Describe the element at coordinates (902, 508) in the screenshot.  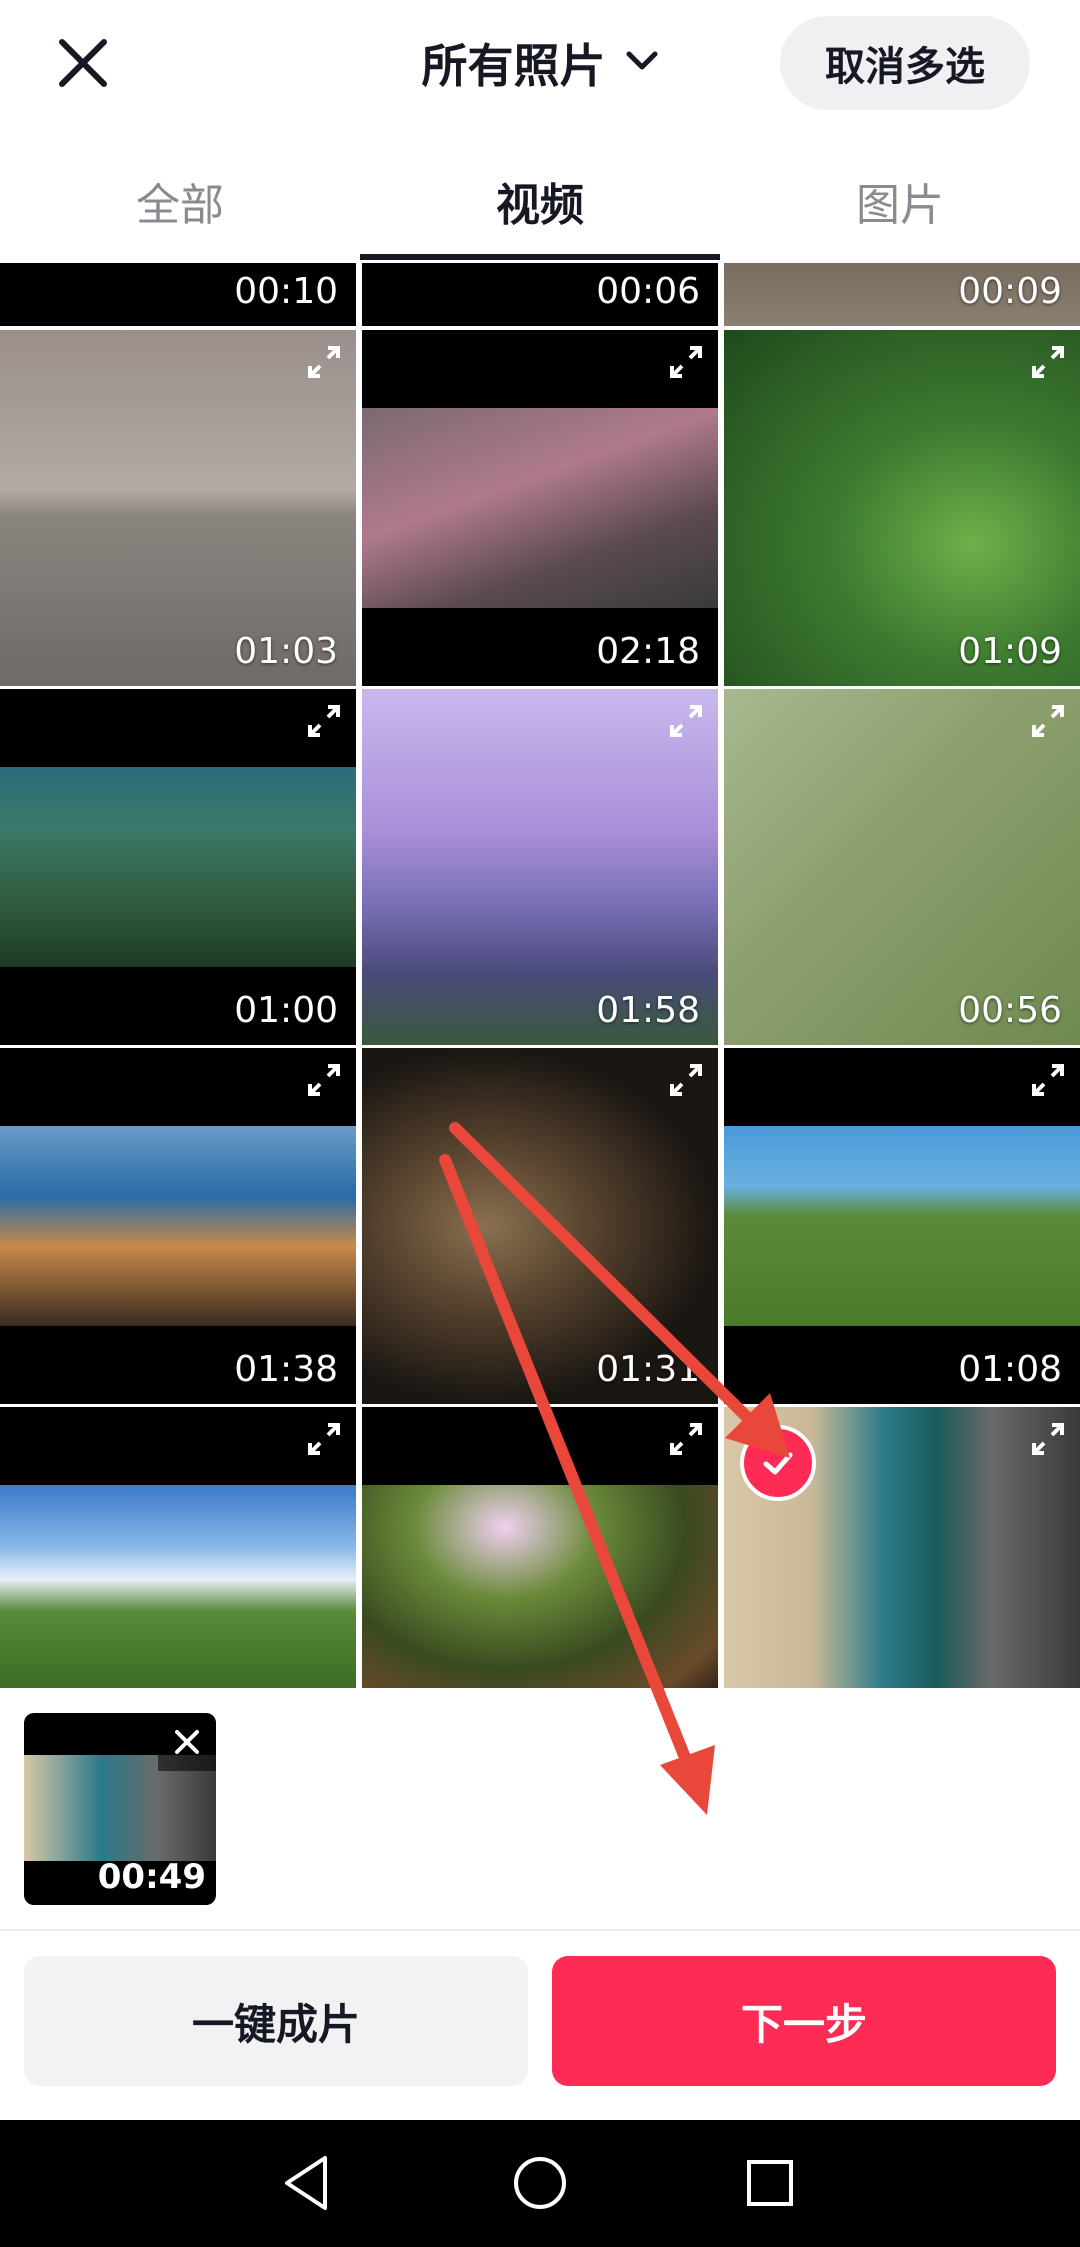
I see `video-thumbnail: 01:09` at that location.